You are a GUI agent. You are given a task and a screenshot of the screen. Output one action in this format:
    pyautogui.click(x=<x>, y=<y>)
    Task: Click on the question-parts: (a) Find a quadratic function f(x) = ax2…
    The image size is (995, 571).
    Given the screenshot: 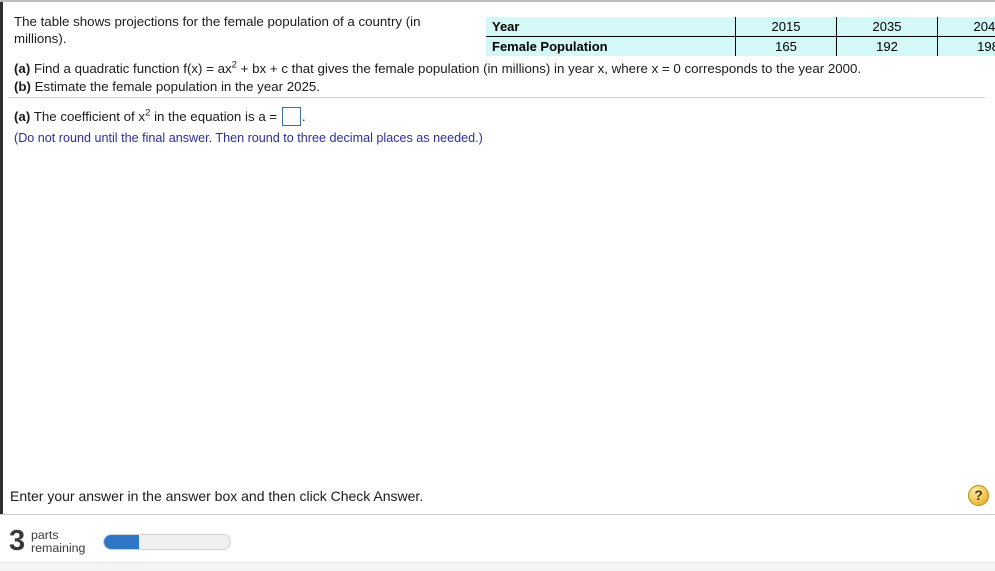 What is the action you would take?
    pyautogui.click(x=437, y=77)
    